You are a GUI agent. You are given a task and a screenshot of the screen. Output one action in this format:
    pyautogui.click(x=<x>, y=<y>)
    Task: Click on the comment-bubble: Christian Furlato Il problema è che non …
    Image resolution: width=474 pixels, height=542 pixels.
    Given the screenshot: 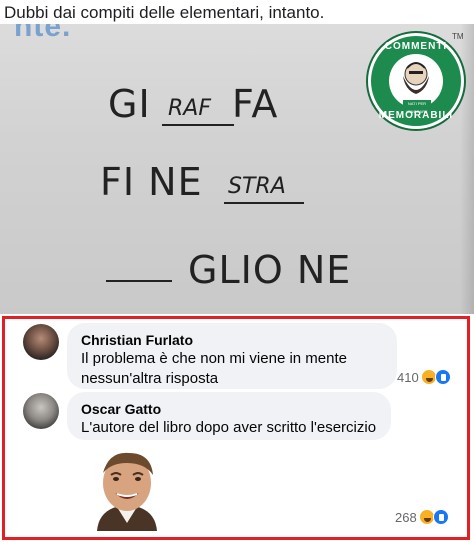 What is the action you would take?
    pyautogui.click(x=232, y=356)
    